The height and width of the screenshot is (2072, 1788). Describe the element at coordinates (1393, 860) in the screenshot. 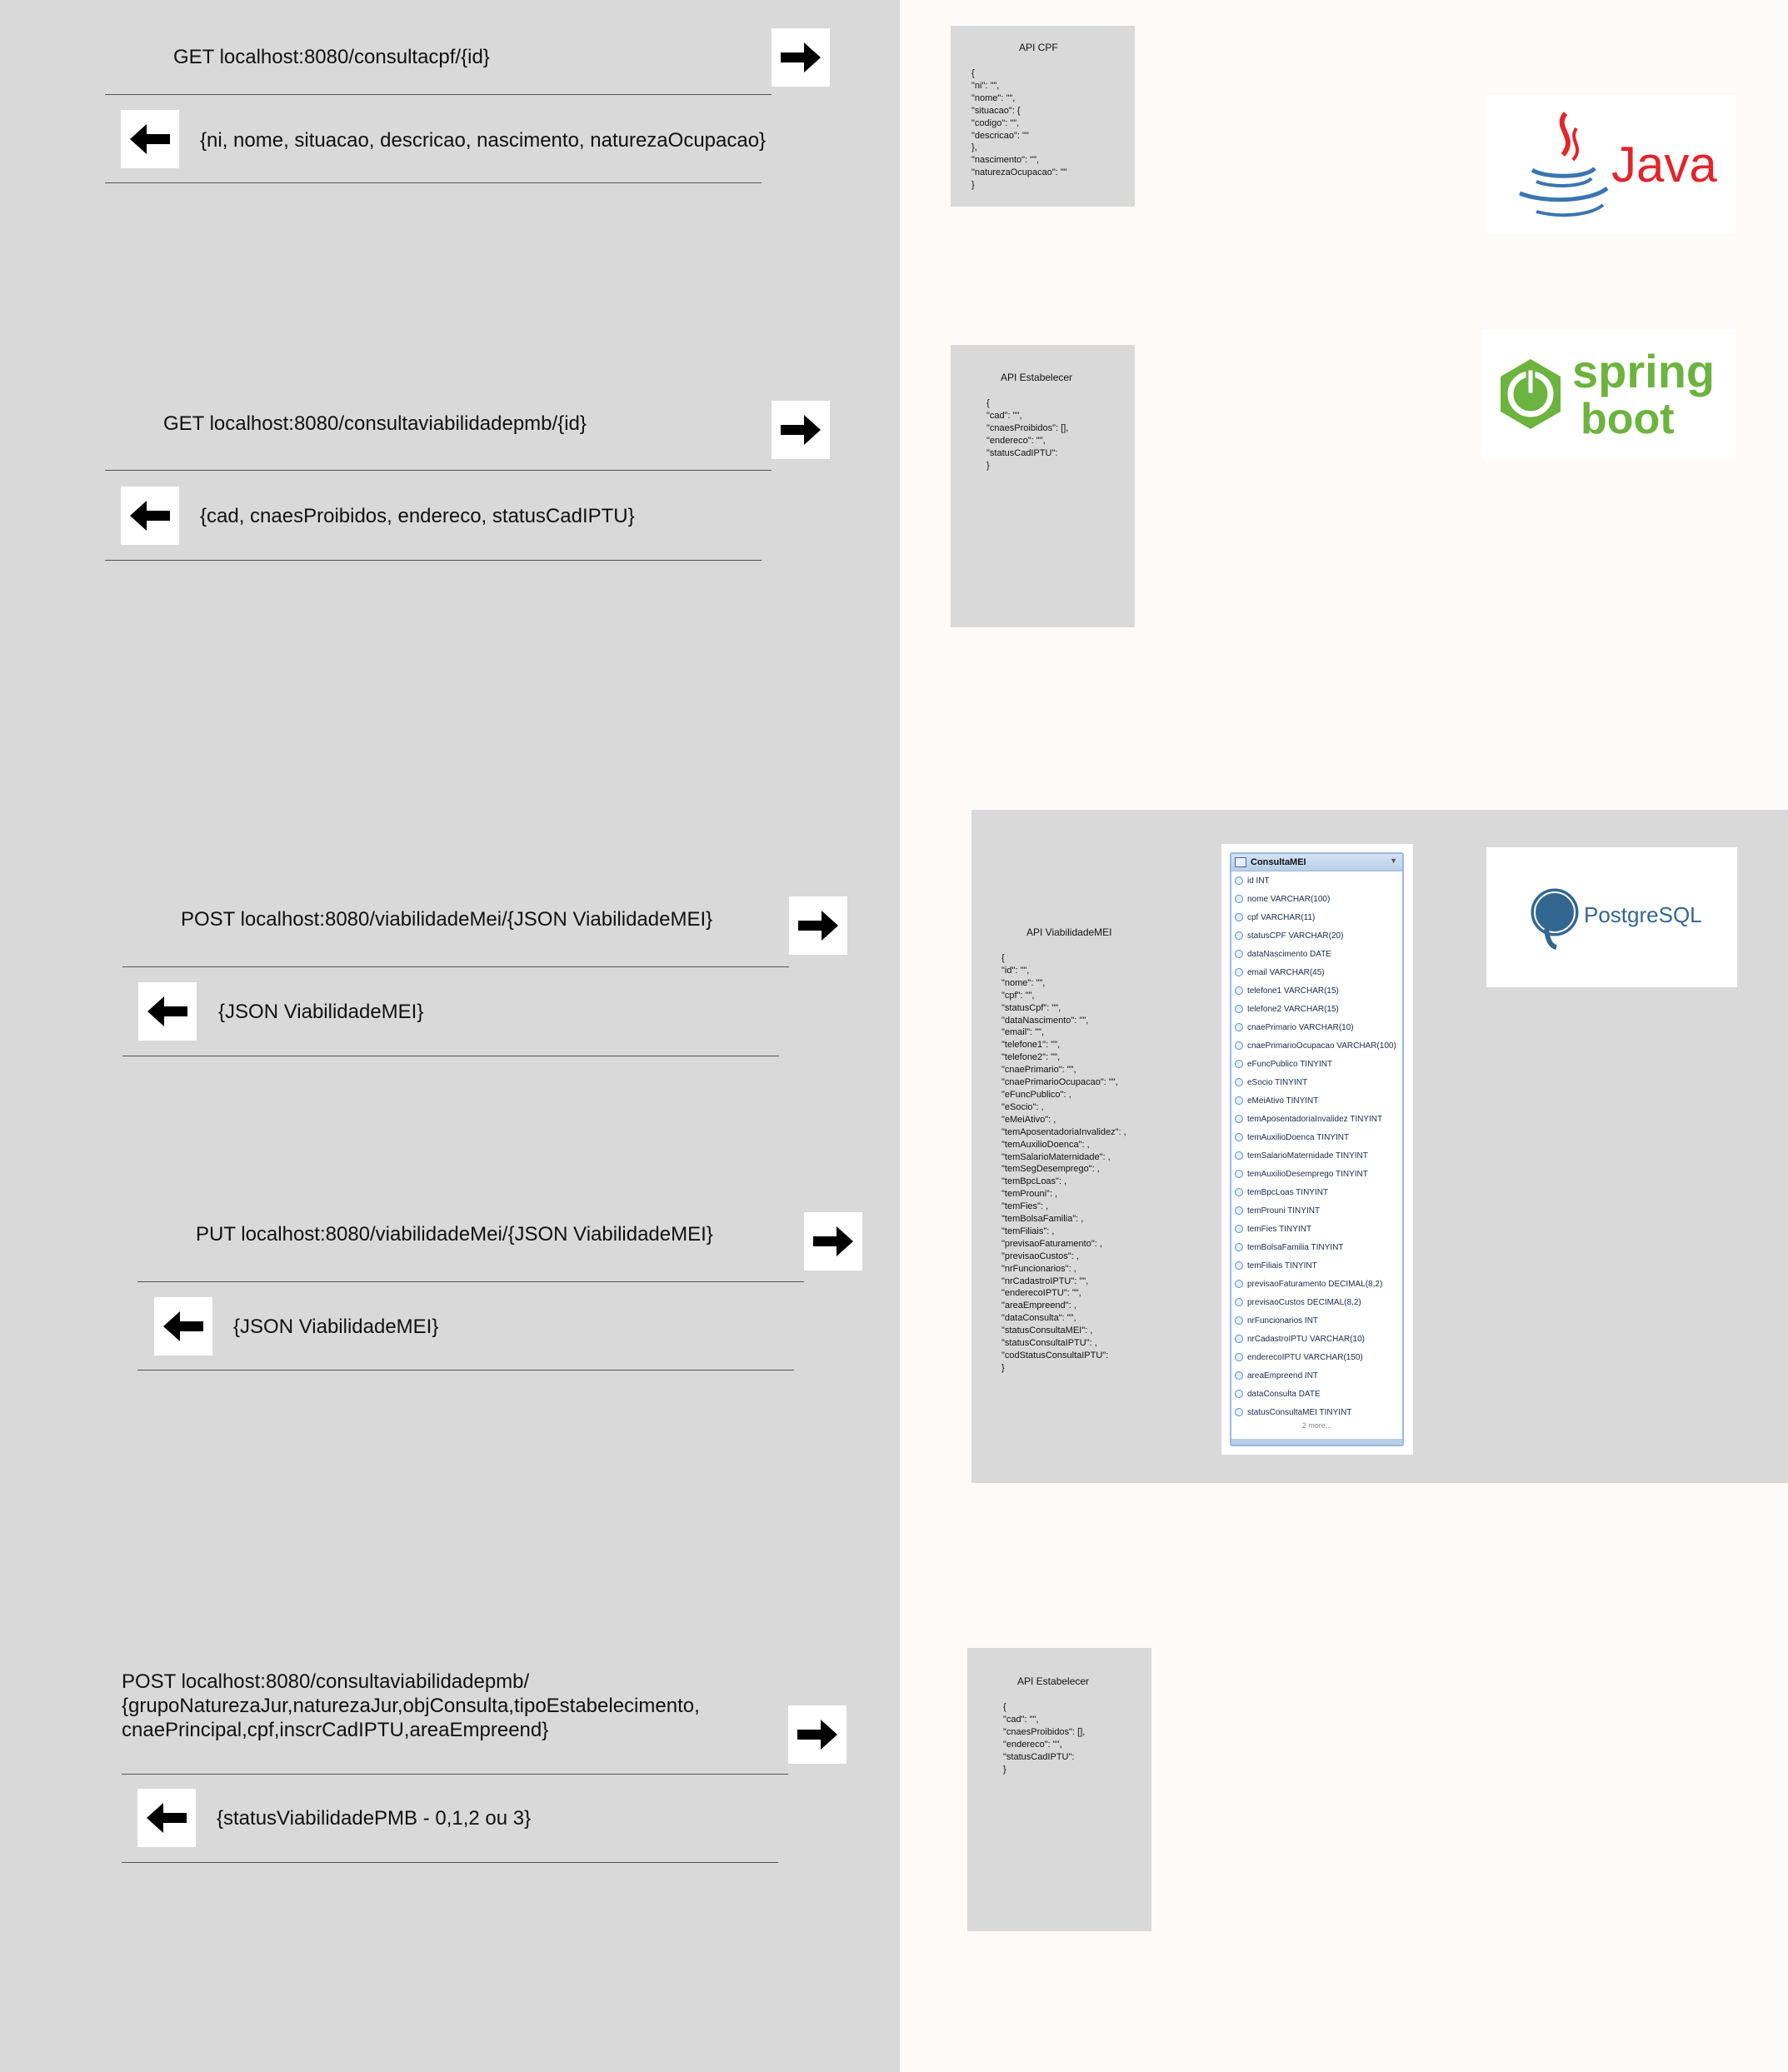

I see `chevron-down-icon: ▼` at that location.